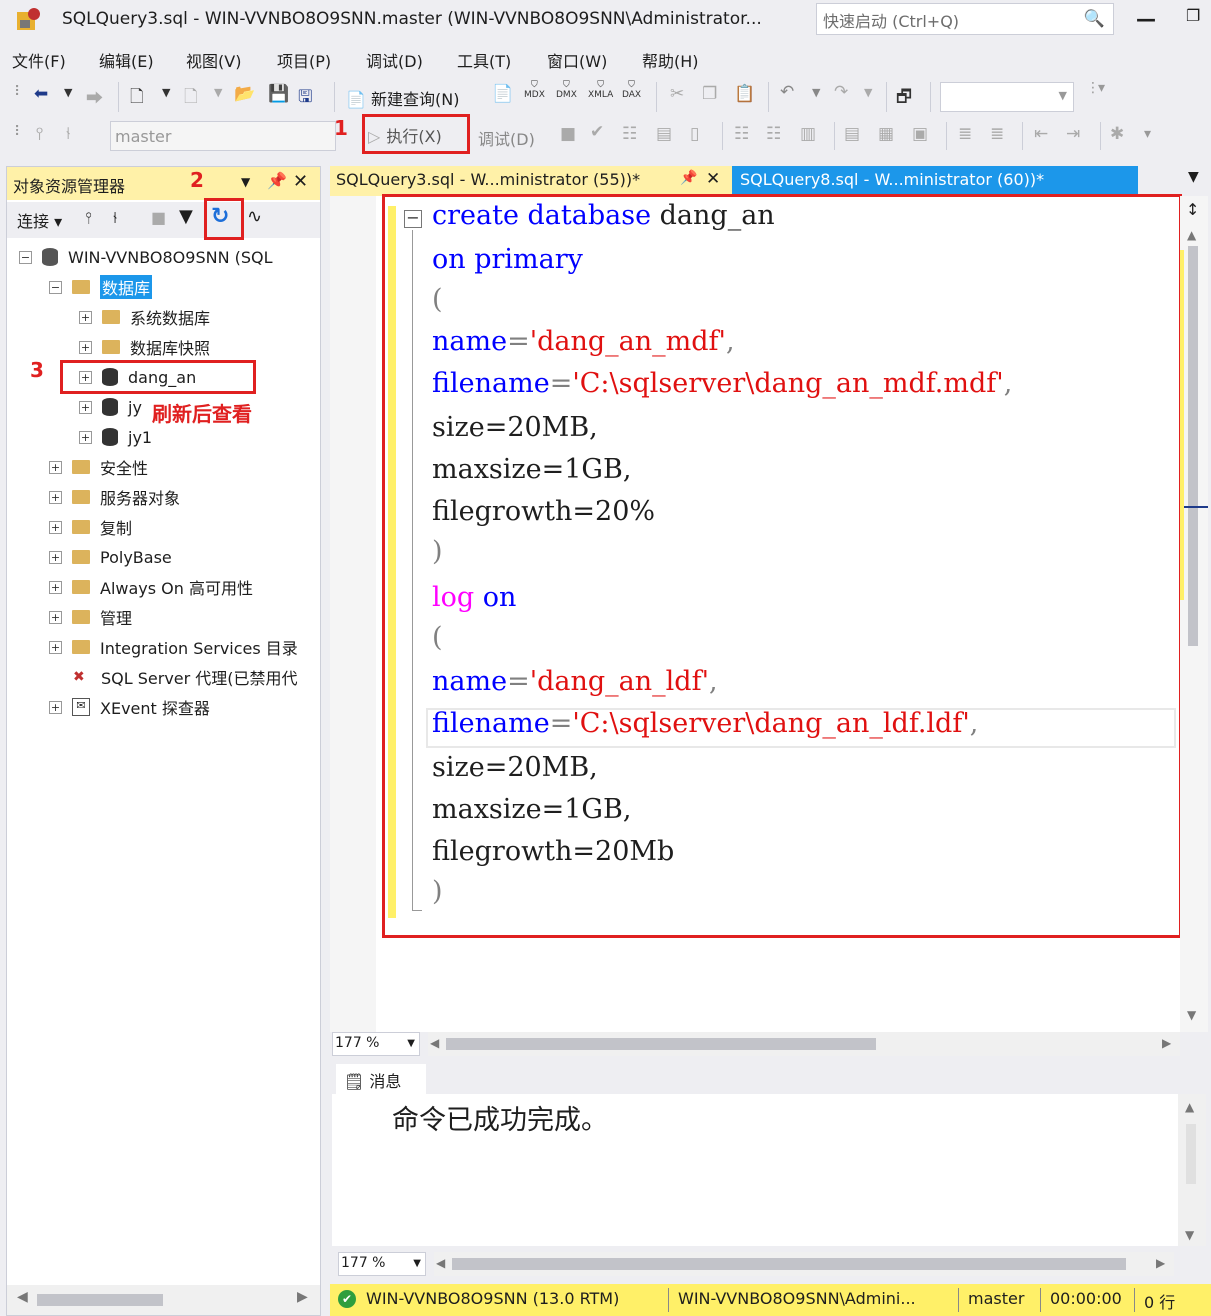  What do you see at coordinates (1117, 134) in the screenshot?
I see `specify-template-values-icon: ✱` at bounding box center [1117, 134].